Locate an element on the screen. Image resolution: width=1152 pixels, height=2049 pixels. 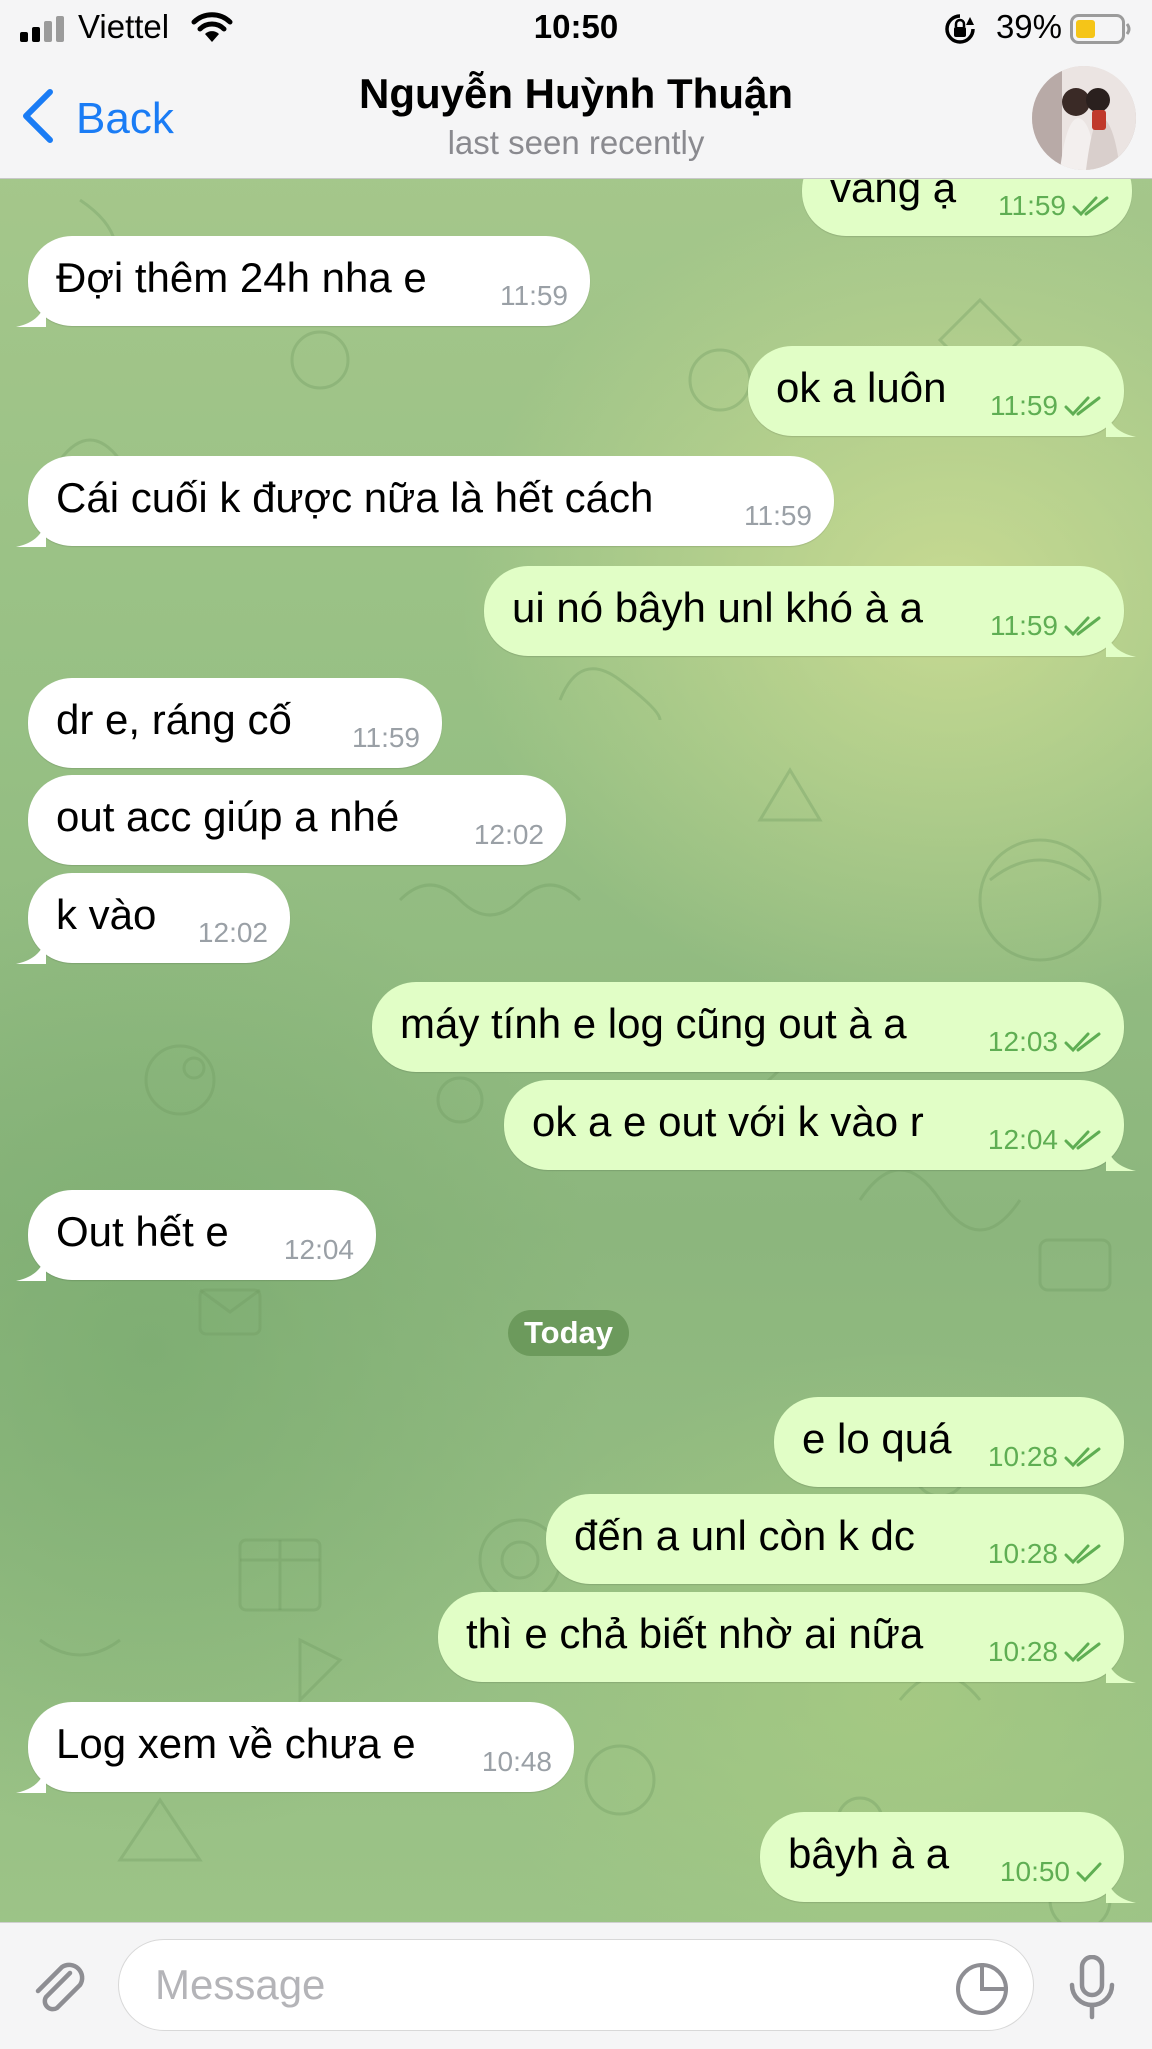
outgoing-message: đến a unl còn k dc 10:28 is located at coordinates (835, 1539).